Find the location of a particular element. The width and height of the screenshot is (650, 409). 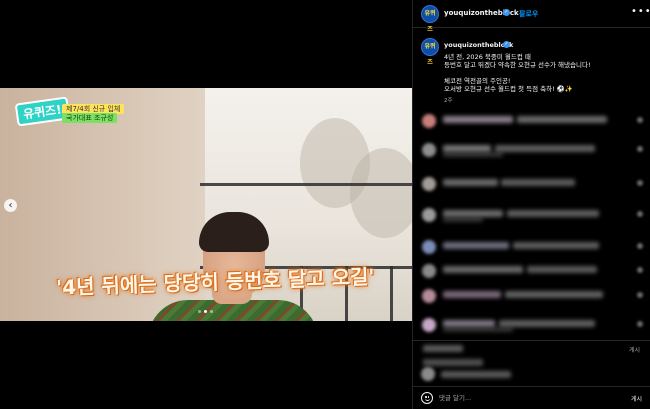

emoji-icon is located at coordinates (427, 398).